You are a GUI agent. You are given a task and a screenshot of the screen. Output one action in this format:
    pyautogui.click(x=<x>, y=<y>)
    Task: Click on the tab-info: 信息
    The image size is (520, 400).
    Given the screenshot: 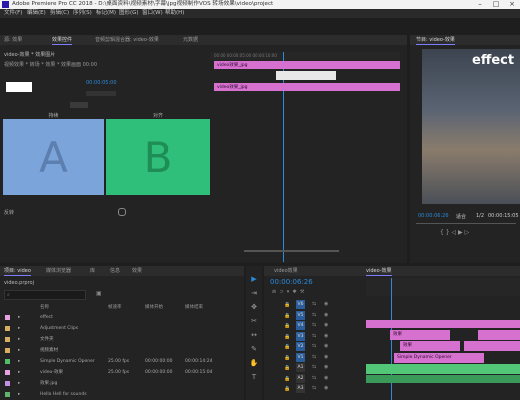 What is the action you would take?
    pyautogui.click(x=115, y=271)
    